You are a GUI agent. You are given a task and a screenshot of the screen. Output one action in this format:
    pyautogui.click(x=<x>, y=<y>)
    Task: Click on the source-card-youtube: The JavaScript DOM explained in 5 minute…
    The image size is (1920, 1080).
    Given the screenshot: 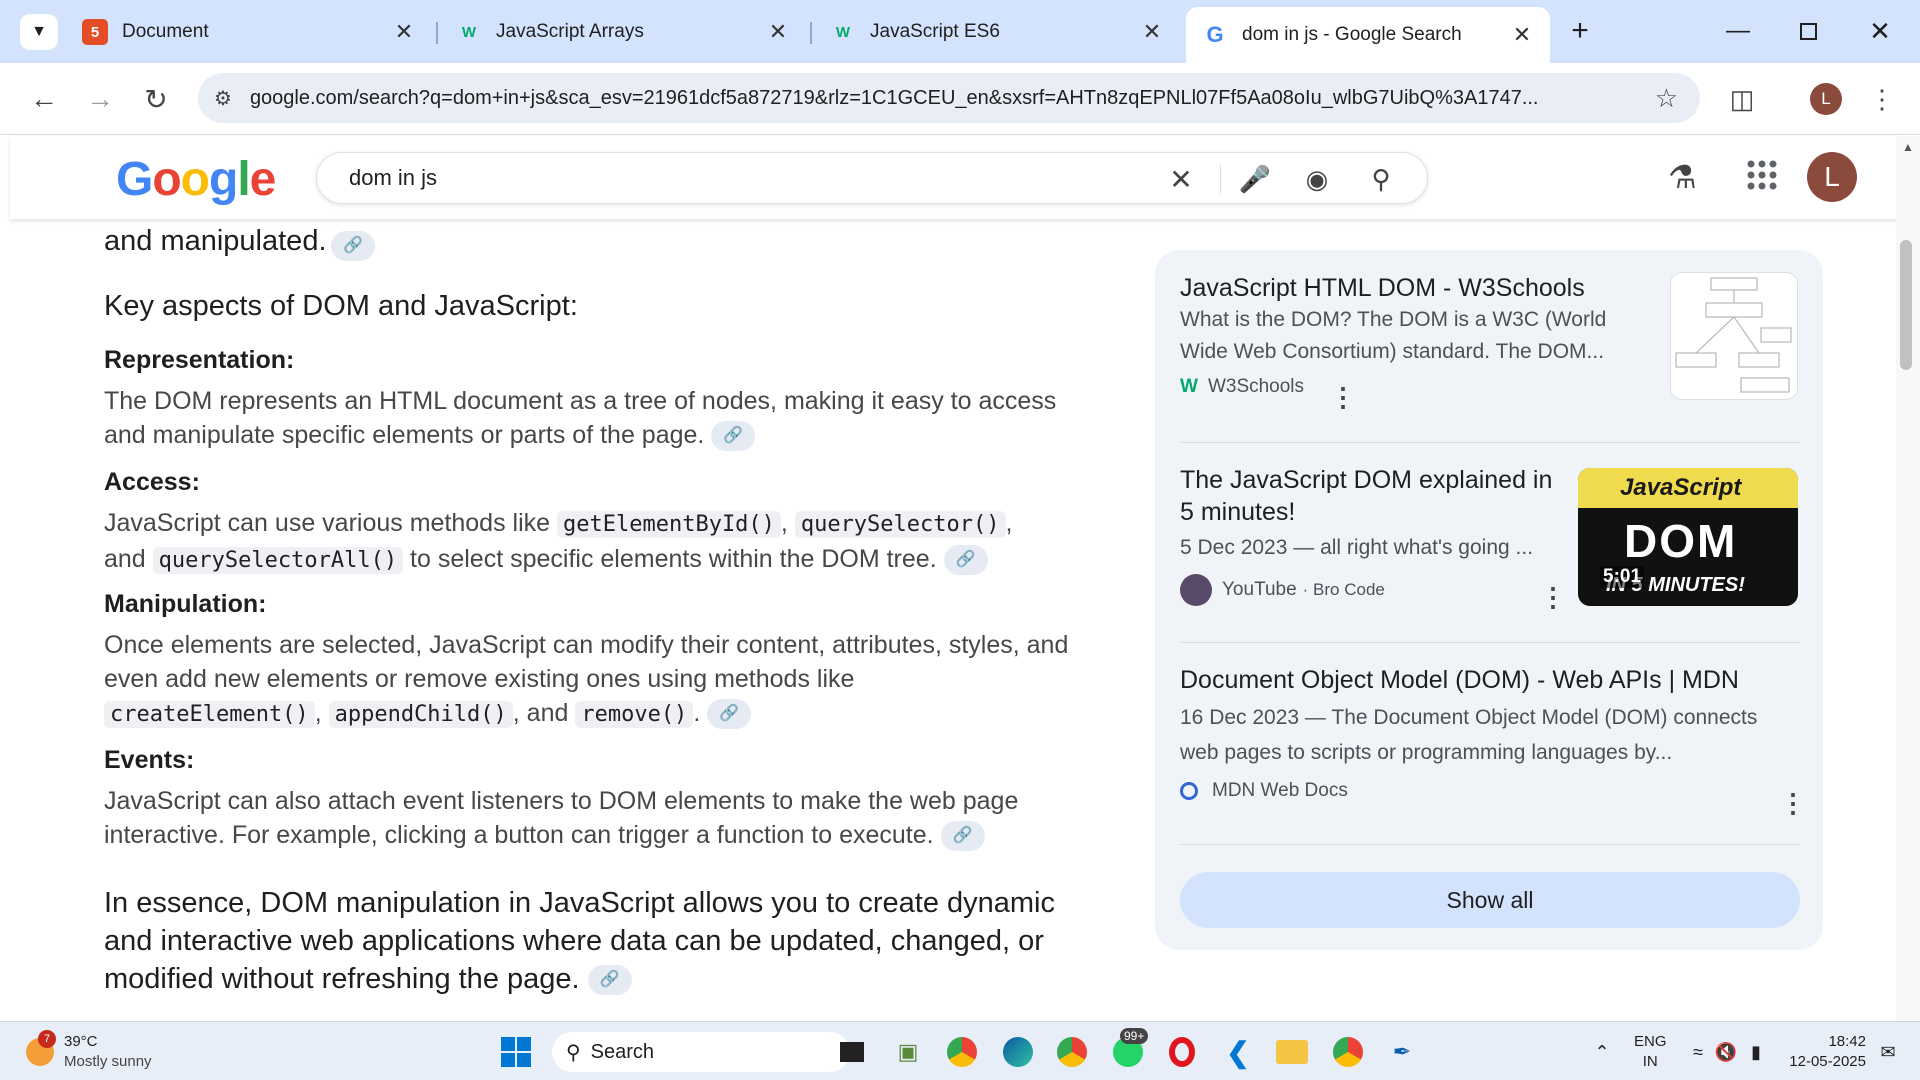 What is the action you would take?
    pyautogui.click(x=1490, y=538)
    